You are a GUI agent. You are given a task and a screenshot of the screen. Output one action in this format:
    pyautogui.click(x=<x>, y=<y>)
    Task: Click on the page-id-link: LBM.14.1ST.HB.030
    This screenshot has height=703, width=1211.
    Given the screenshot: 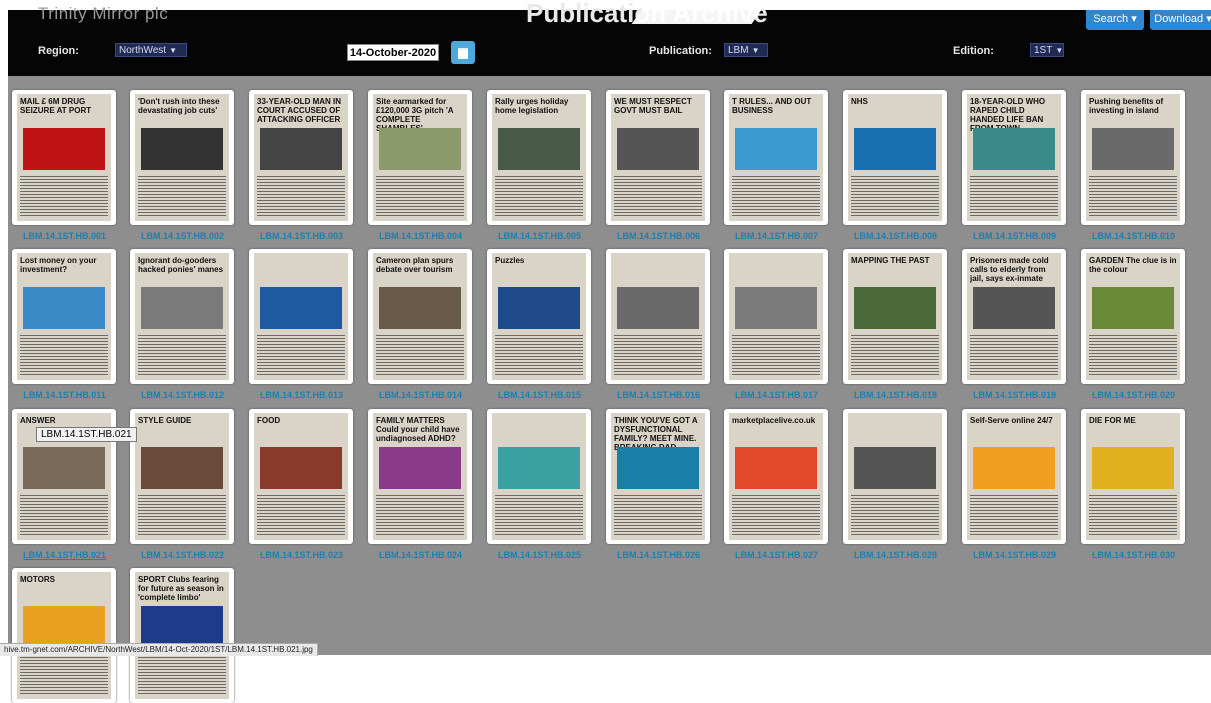 What is the action you would take?
    pyautogui.click(x=1133, y=555)
    